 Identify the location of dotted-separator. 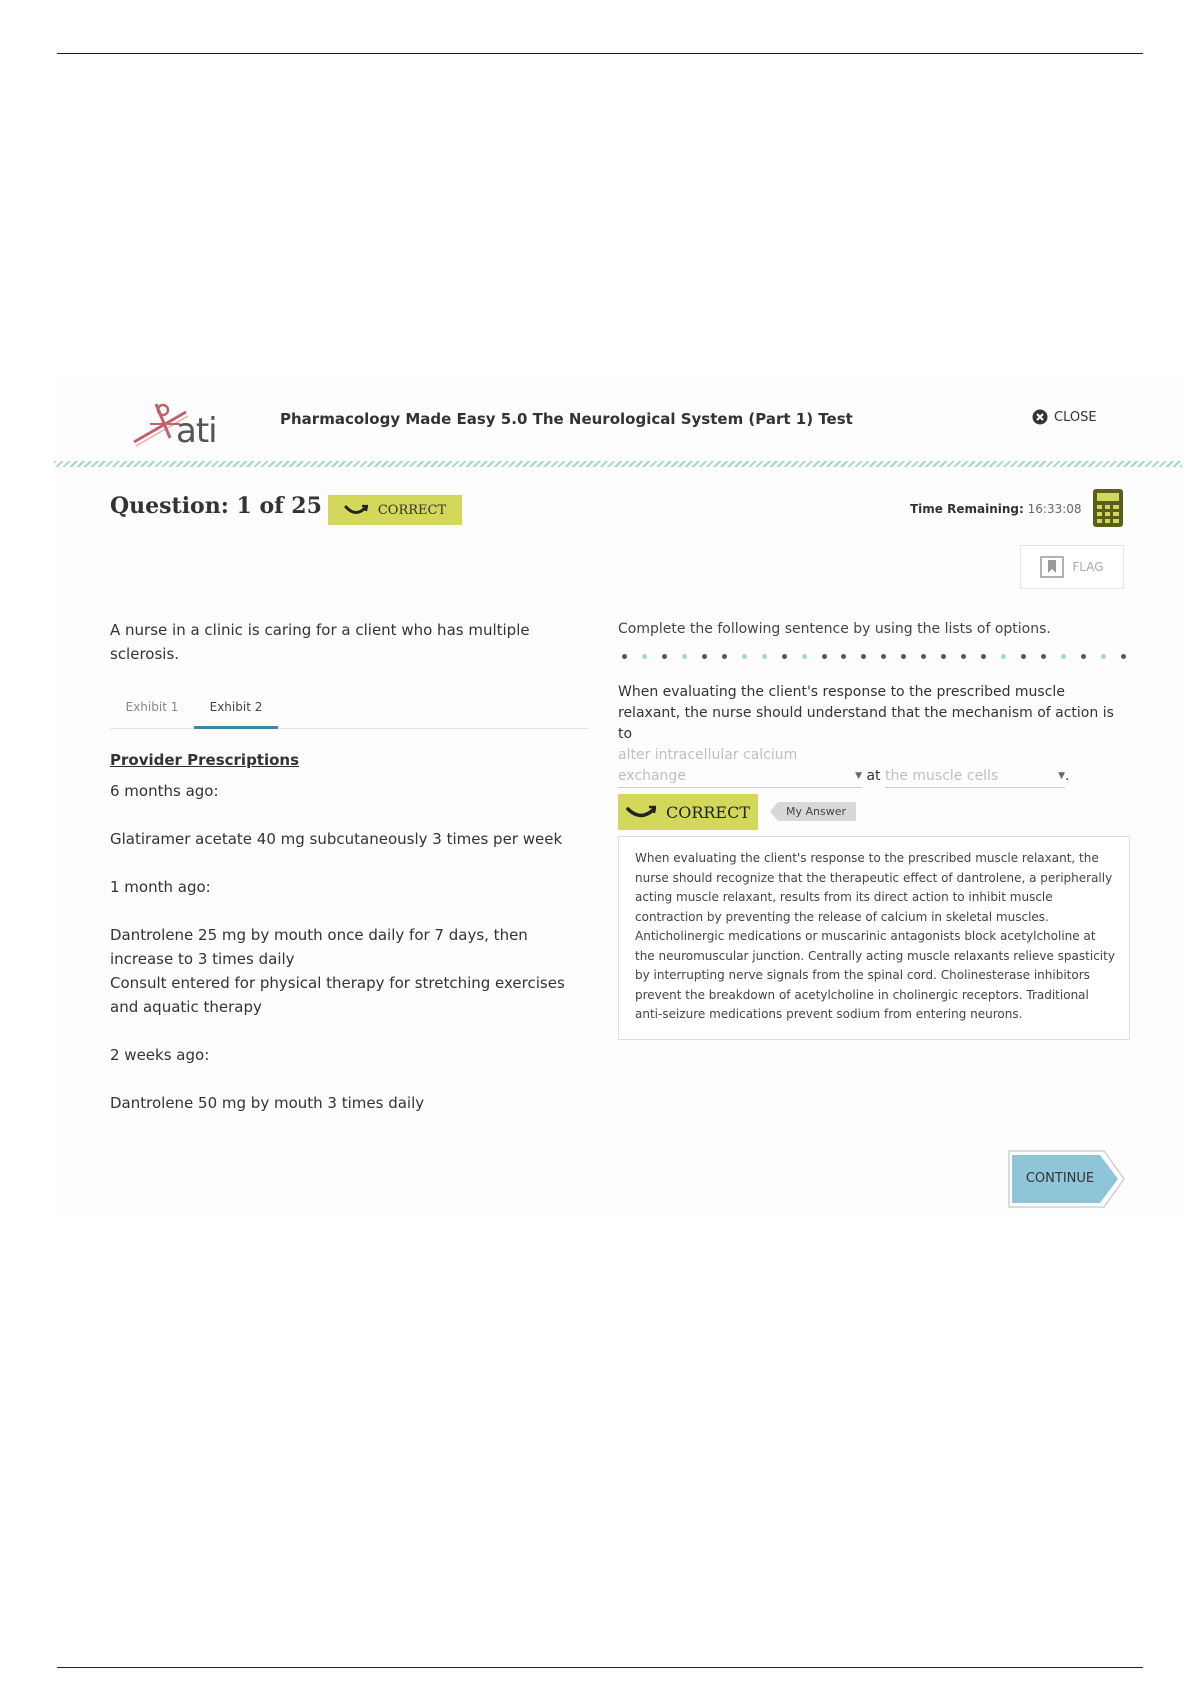
(874, 659).